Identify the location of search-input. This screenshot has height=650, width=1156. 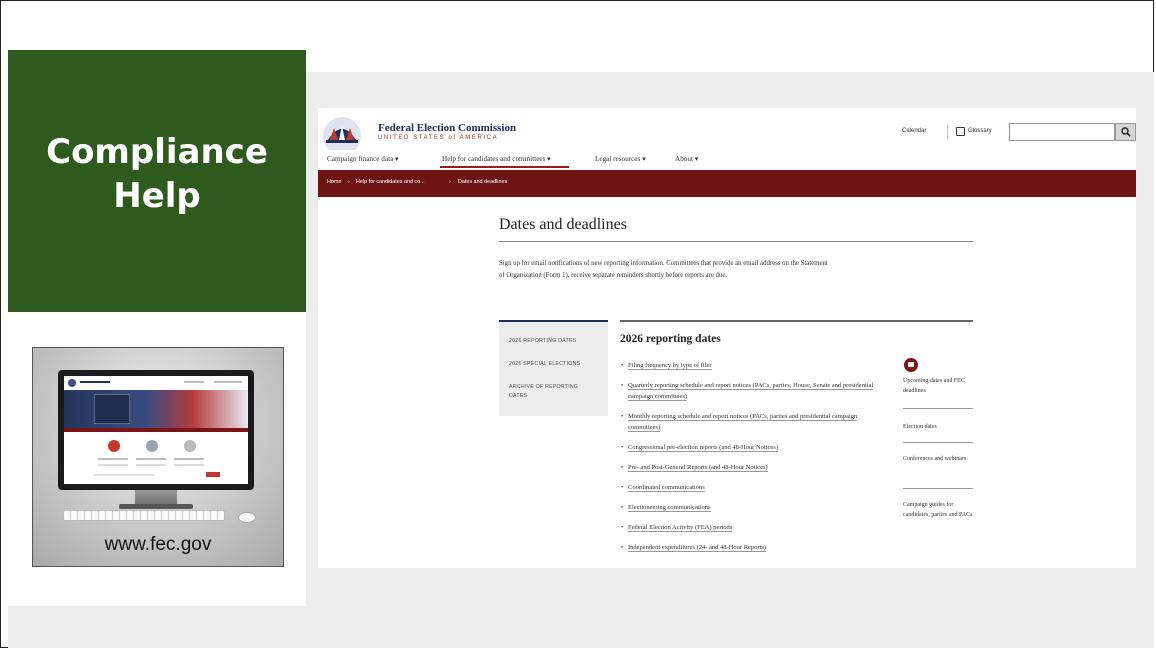
(1062, 132).